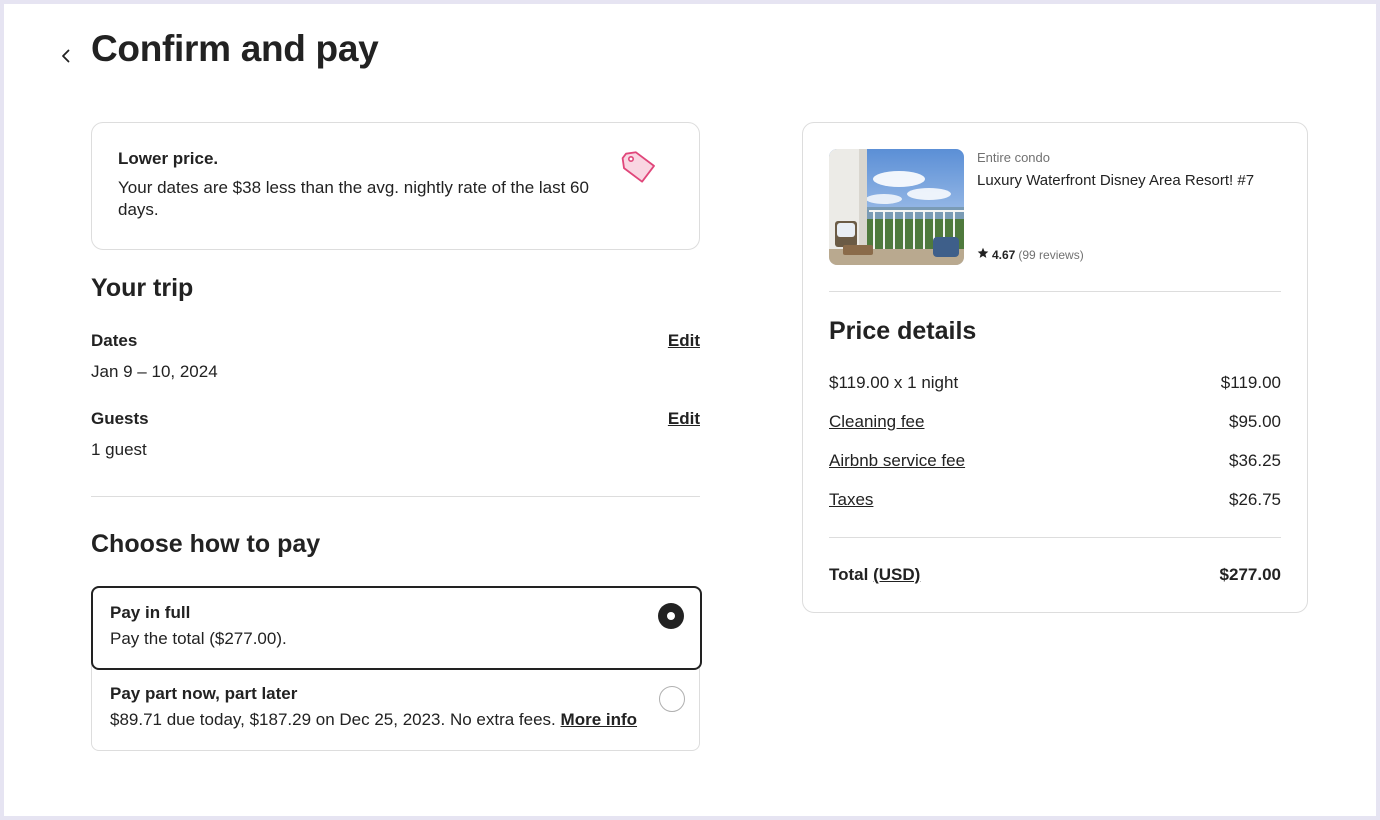 This screenshot has width=1380, height=820. Describe the element at coordinates (876, 422) in the screenshot. I see `cleaning-fee-link: Cleaning fee` at that location.